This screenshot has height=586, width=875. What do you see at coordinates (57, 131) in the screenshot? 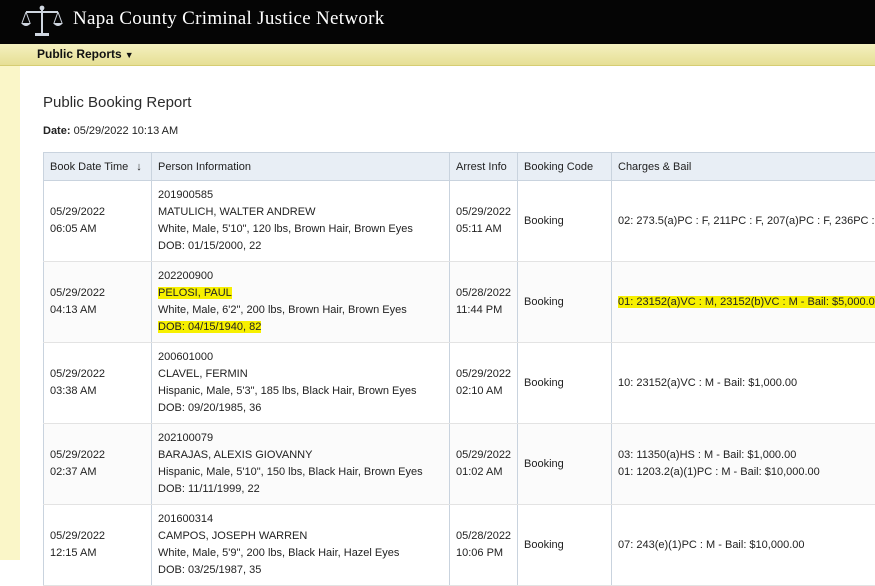
I see `date-label: Date:` at bounding box center [57, 131].